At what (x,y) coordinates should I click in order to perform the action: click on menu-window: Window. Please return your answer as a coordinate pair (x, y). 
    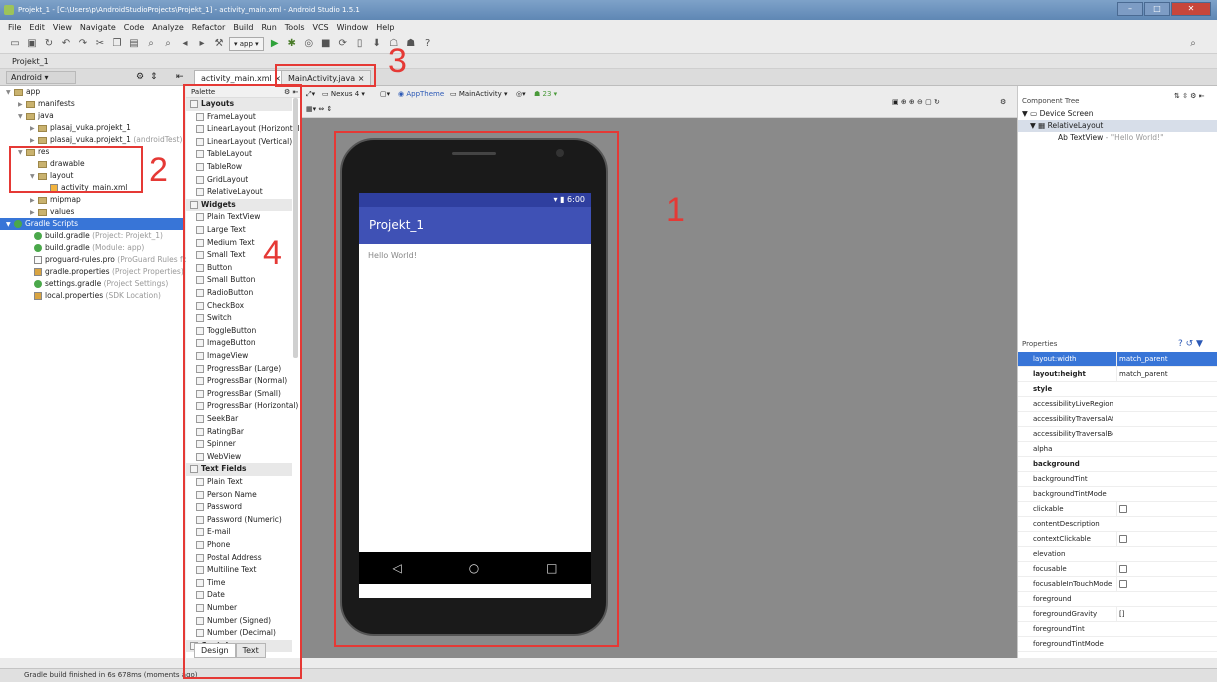
    Looking at the image, I should click on (353, 27).